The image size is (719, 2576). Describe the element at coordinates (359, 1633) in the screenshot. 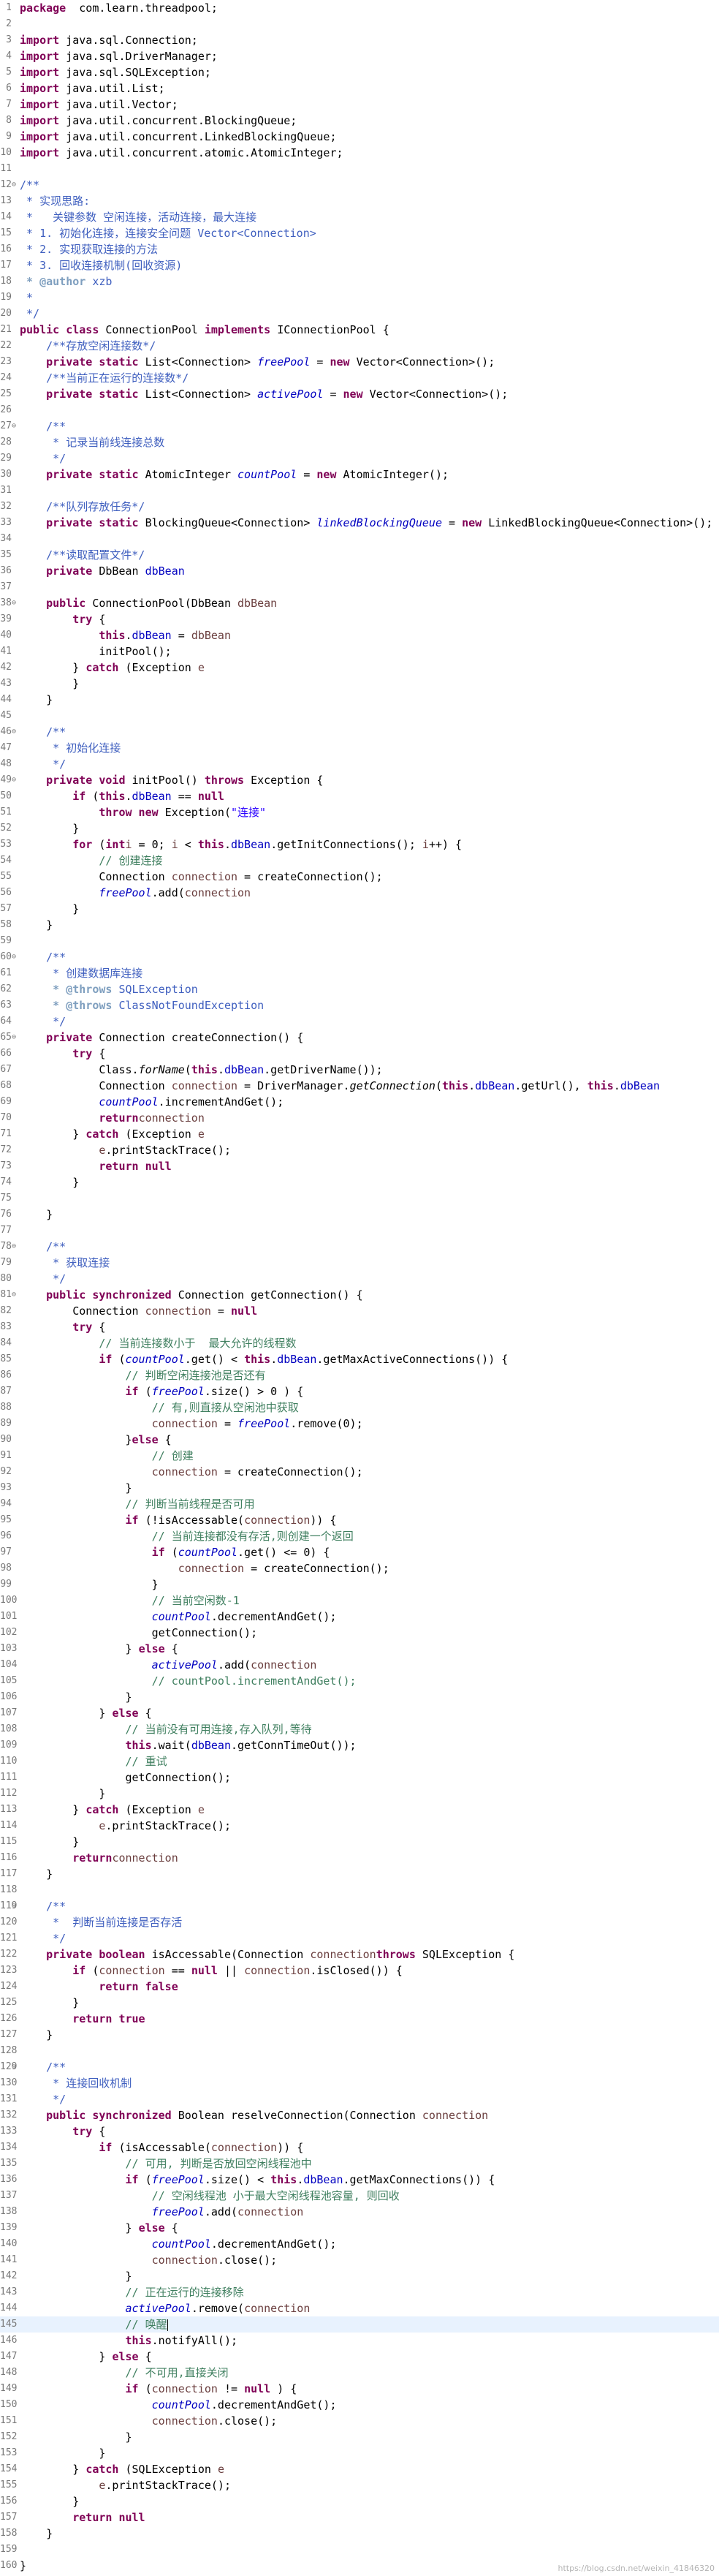

I see `code-line: 102 getConnection();` at that location.